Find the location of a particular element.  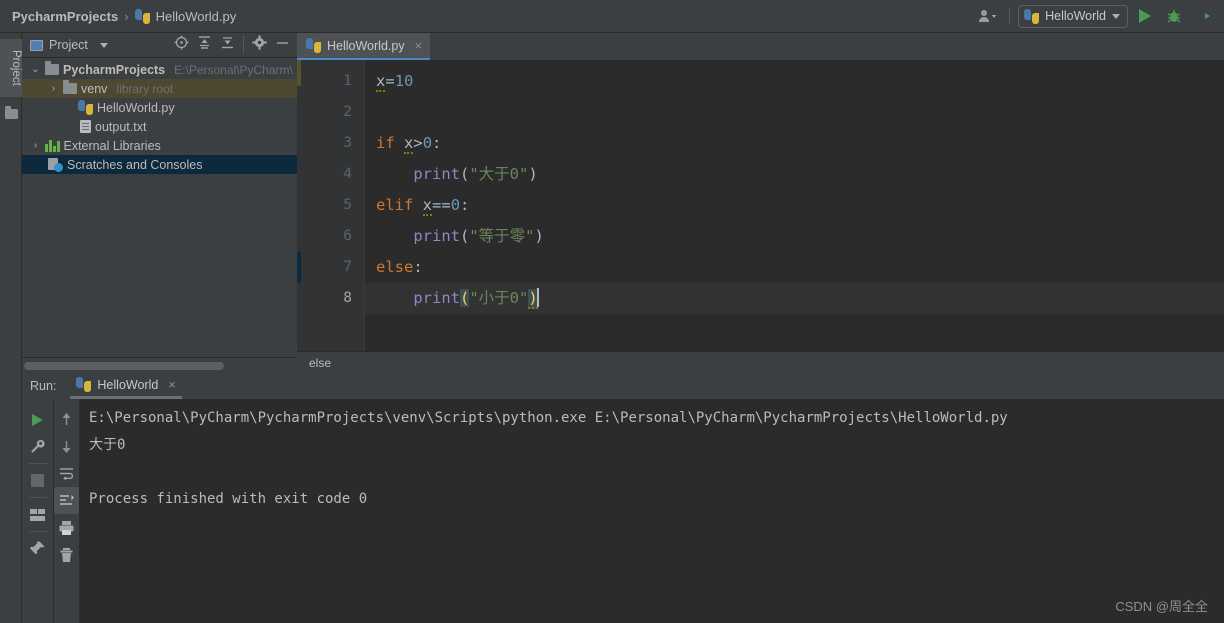

scrollbar-thumb is located at coordinates (124, 366).